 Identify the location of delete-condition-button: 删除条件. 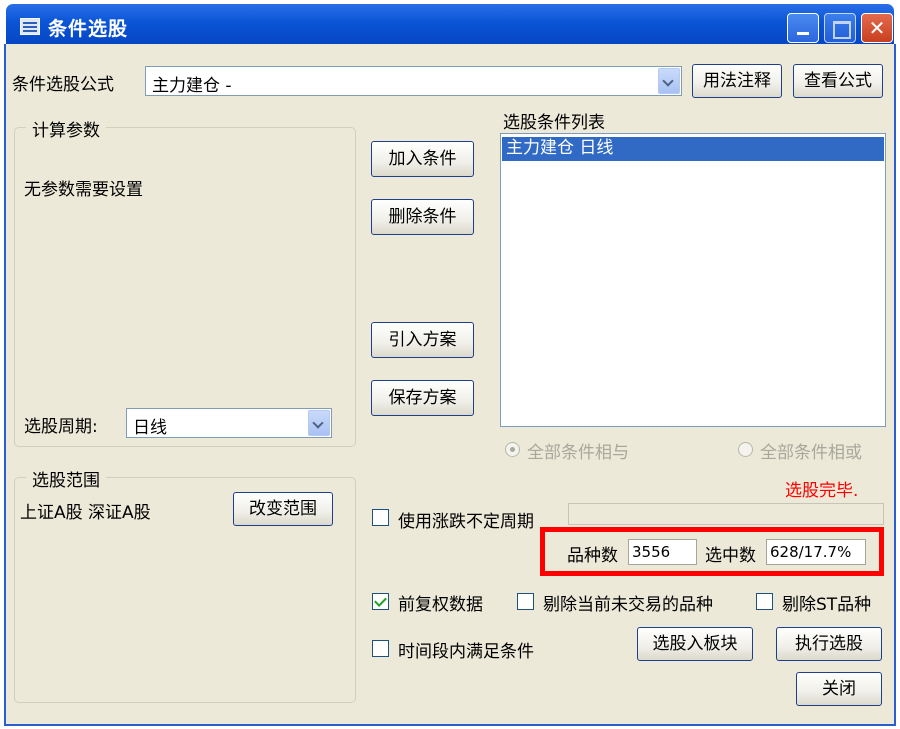
(422, 217).